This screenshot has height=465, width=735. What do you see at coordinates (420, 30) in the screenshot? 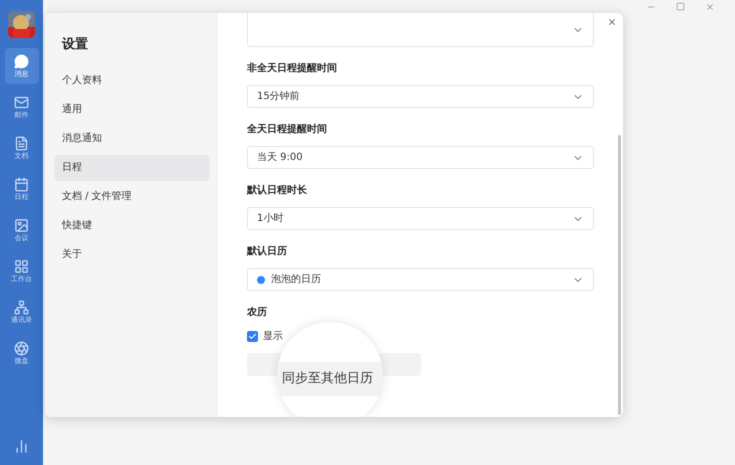
I see `dropdown-field` at bounding box center [420, 30].